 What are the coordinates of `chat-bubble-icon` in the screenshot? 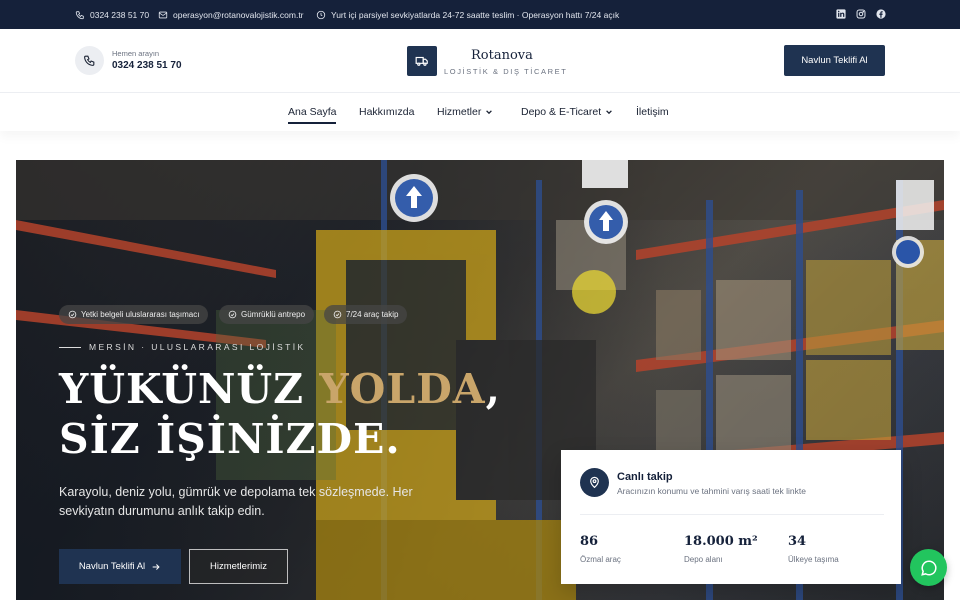 It's located at (928, 567).